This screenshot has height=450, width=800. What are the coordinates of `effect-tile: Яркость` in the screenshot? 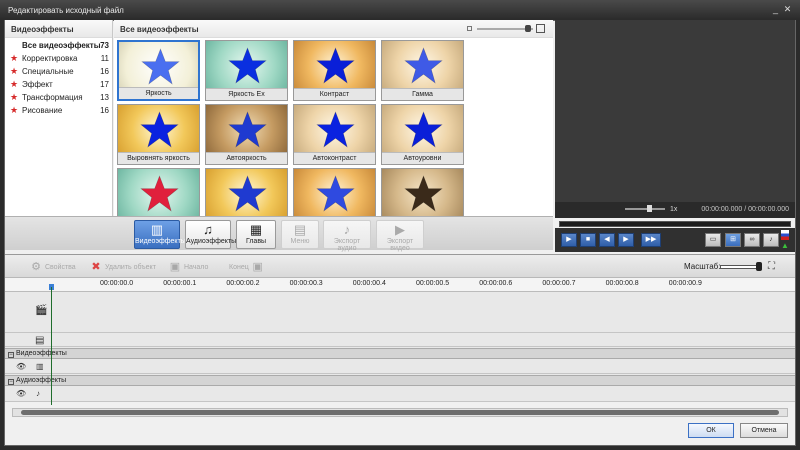 It's located at (158, 70).